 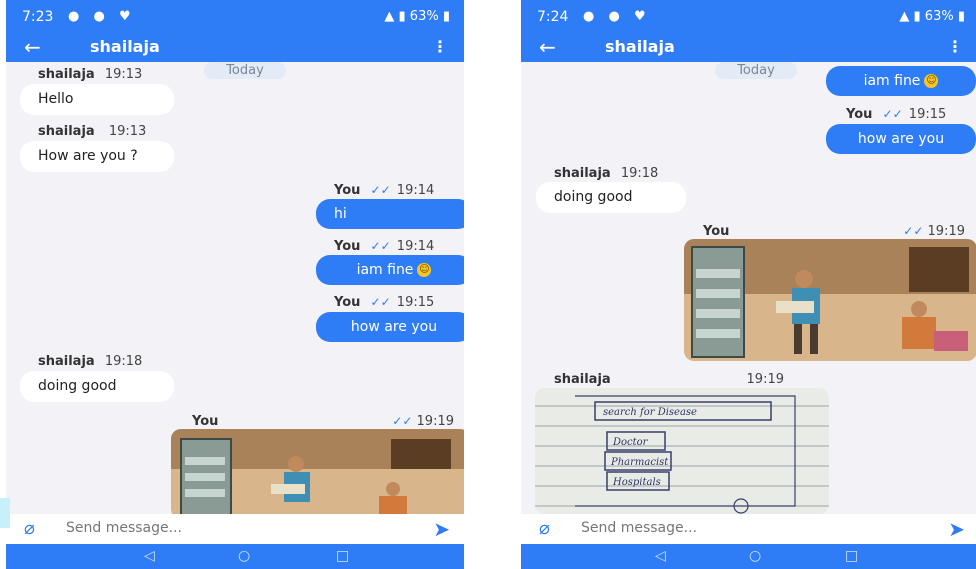 I want to click on status-indicators: ▲ ▮ 63% ▮, so click(x=417, y=16).